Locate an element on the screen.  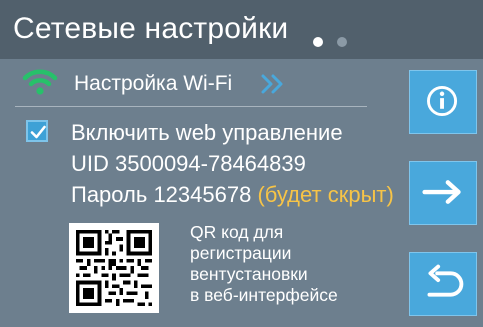
double-chevron-right-icon is located at coordinates (272, 84).